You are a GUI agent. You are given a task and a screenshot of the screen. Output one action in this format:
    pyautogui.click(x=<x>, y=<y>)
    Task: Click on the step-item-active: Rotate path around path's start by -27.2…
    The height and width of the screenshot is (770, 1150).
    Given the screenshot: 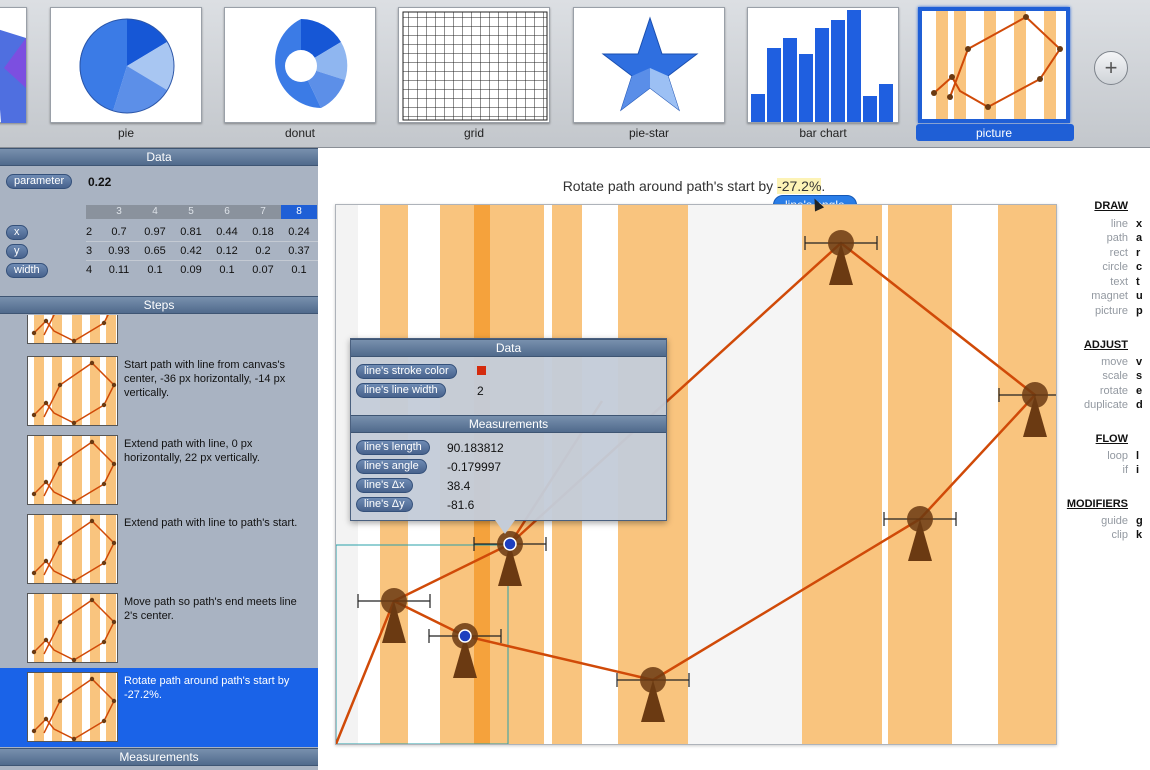 What is the action you would take?
    pyautogui.click(x=159, y=707)
    